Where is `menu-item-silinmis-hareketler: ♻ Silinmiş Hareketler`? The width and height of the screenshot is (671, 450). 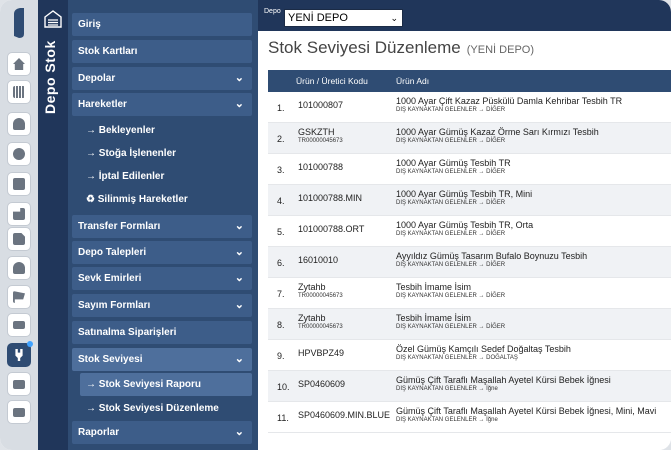 menu-item-silinmis-hareketler: ♻ Silinmiş Hareketler is located at coordinates (166, 199).